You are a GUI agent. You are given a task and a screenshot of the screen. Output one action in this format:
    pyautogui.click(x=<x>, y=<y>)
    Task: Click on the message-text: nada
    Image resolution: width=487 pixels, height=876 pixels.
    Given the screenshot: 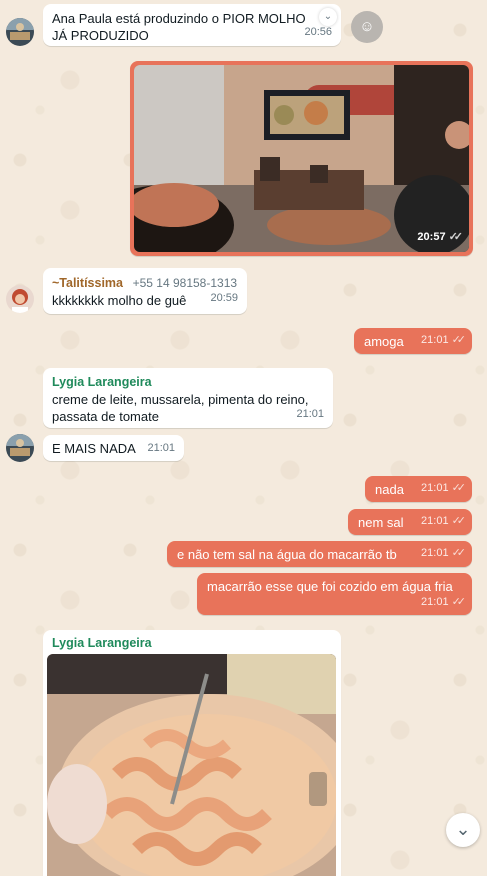 What is the action you would take?
    pyautogui.click(x=389, y=489)
    